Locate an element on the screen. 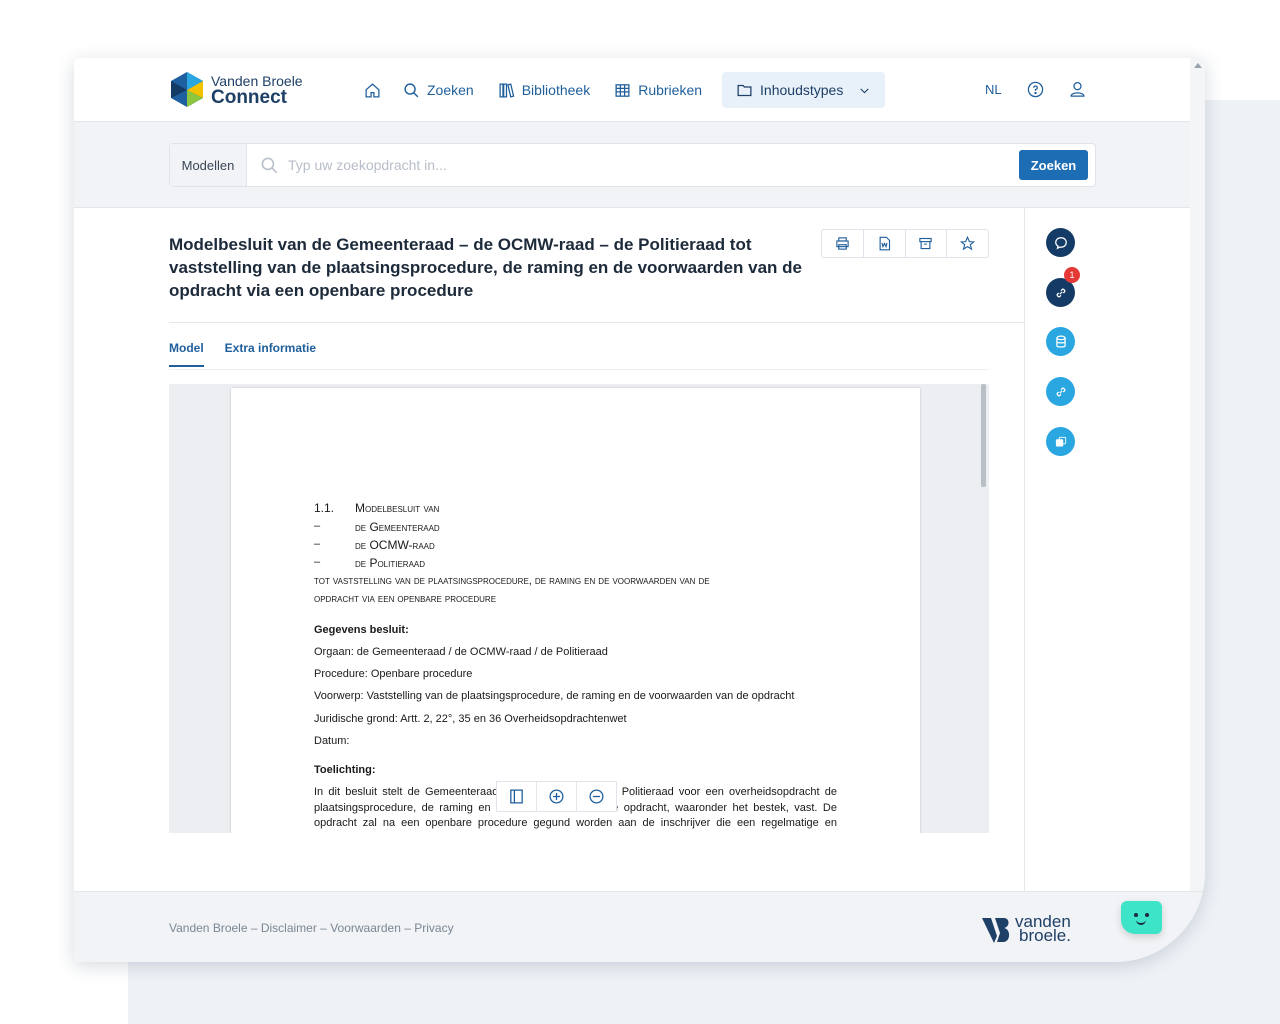 The height and width of the screenshot is (1024, 1280). related-links-button is located at coordinates (1060, 391).